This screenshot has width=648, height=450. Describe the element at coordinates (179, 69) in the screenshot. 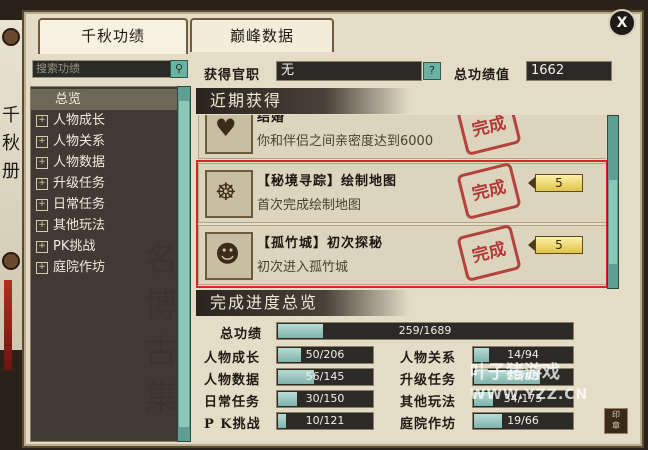

I see `search-icon: ⚲` at that location.